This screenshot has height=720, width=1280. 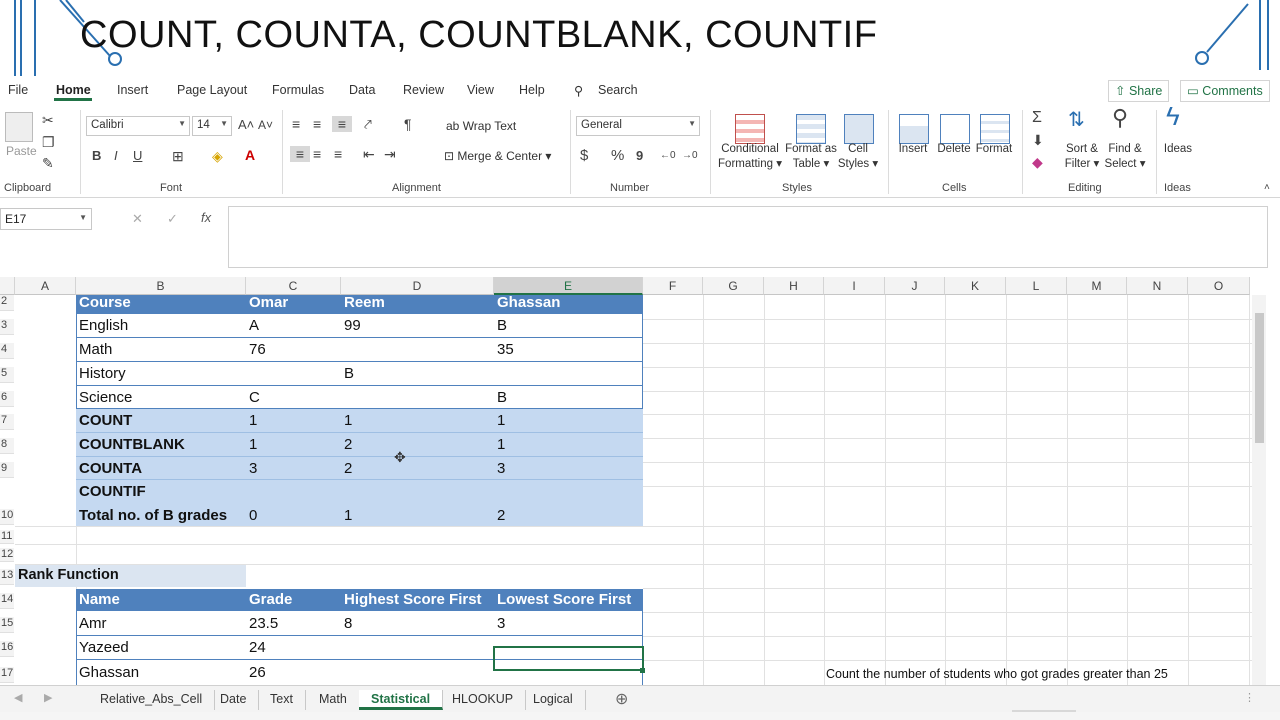 What do you see at coordinates (1225, 91) in the screenshot?
I see `comments-button: ▭ Comments` at bounding box center [1225, 91].